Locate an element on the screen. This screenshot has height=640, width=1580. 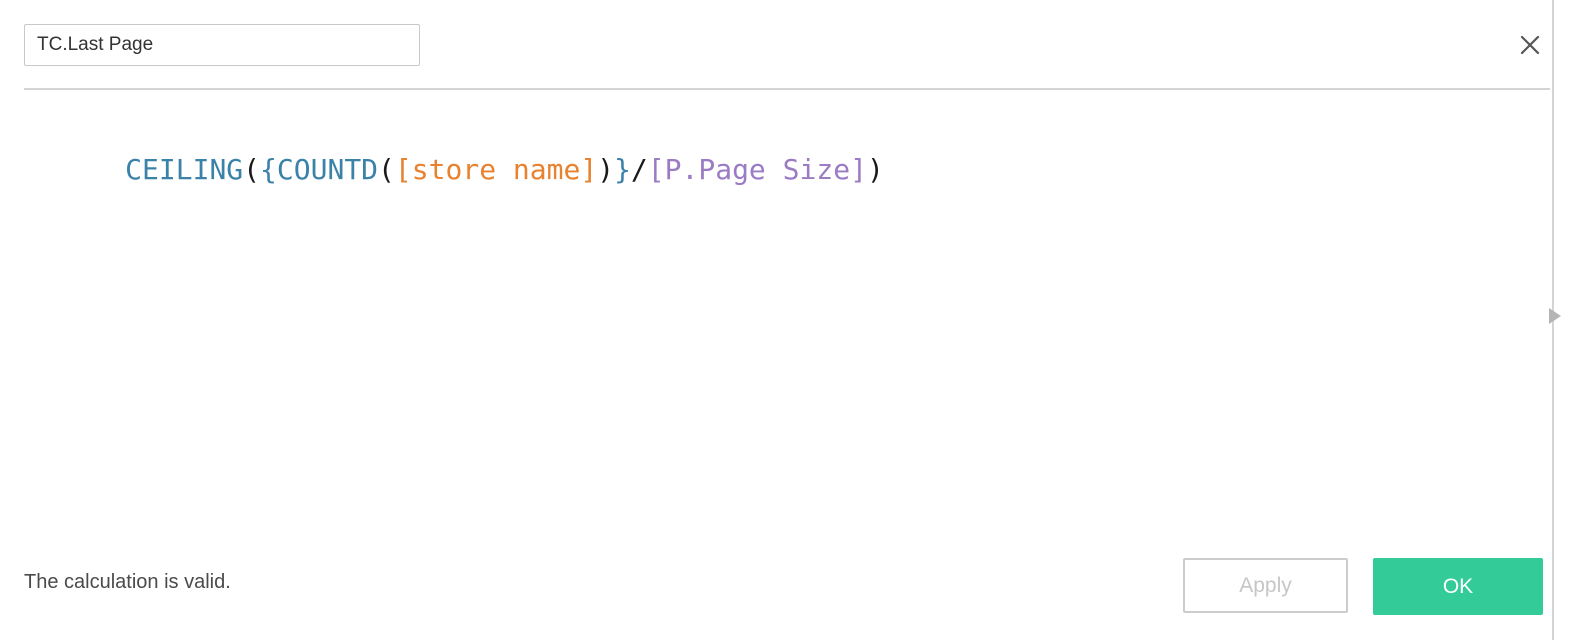
formula-token-paren-close-1: ) is located at coordinates (606, 169).